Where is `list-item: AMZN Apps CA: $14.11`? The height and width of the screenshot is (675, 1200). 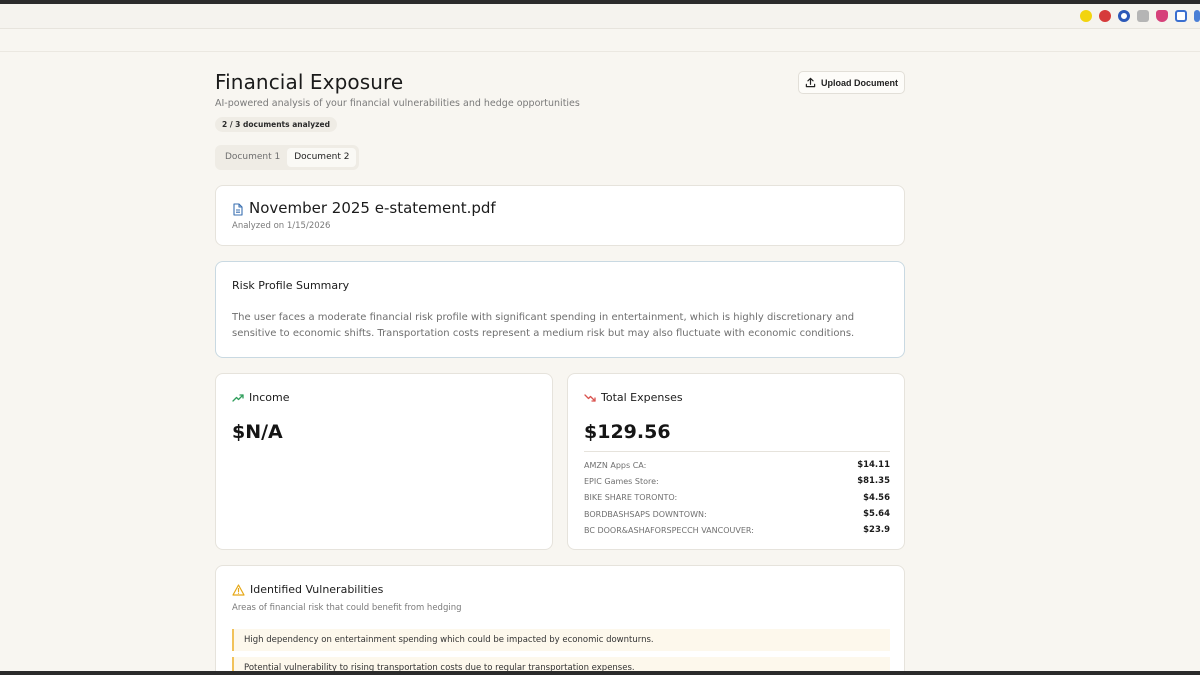 list-item: AMZN Apps CA: $14.11 is located at coordinates (737, 465).